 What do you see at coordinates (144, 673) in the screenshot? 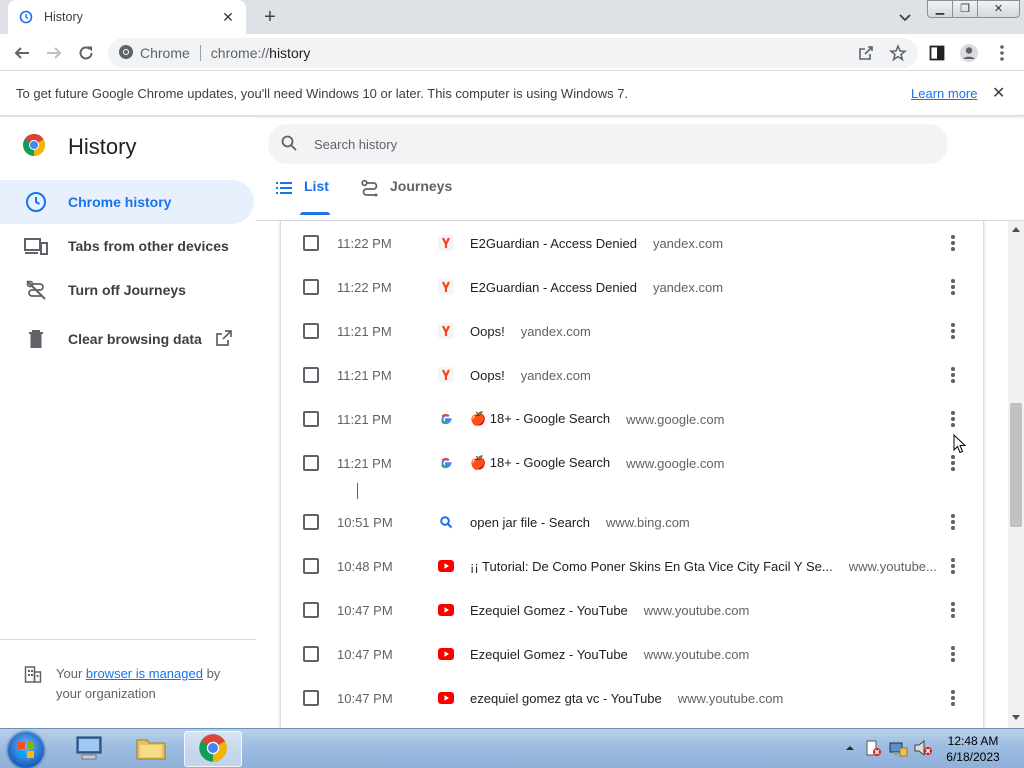
I see `browser-managed-link: browser is managed` at bounding box center [144, 673].